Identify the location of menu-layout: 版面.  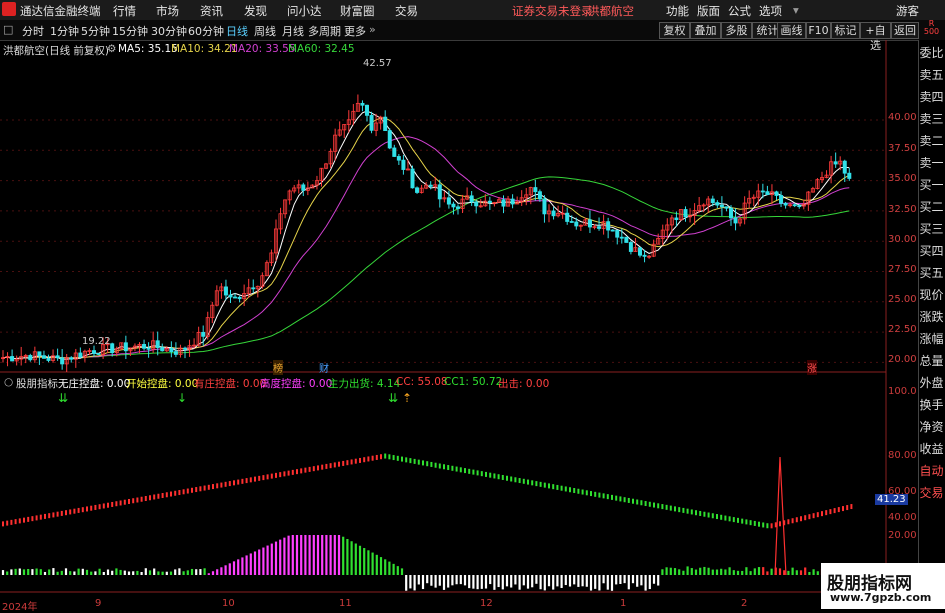
(708, 11).